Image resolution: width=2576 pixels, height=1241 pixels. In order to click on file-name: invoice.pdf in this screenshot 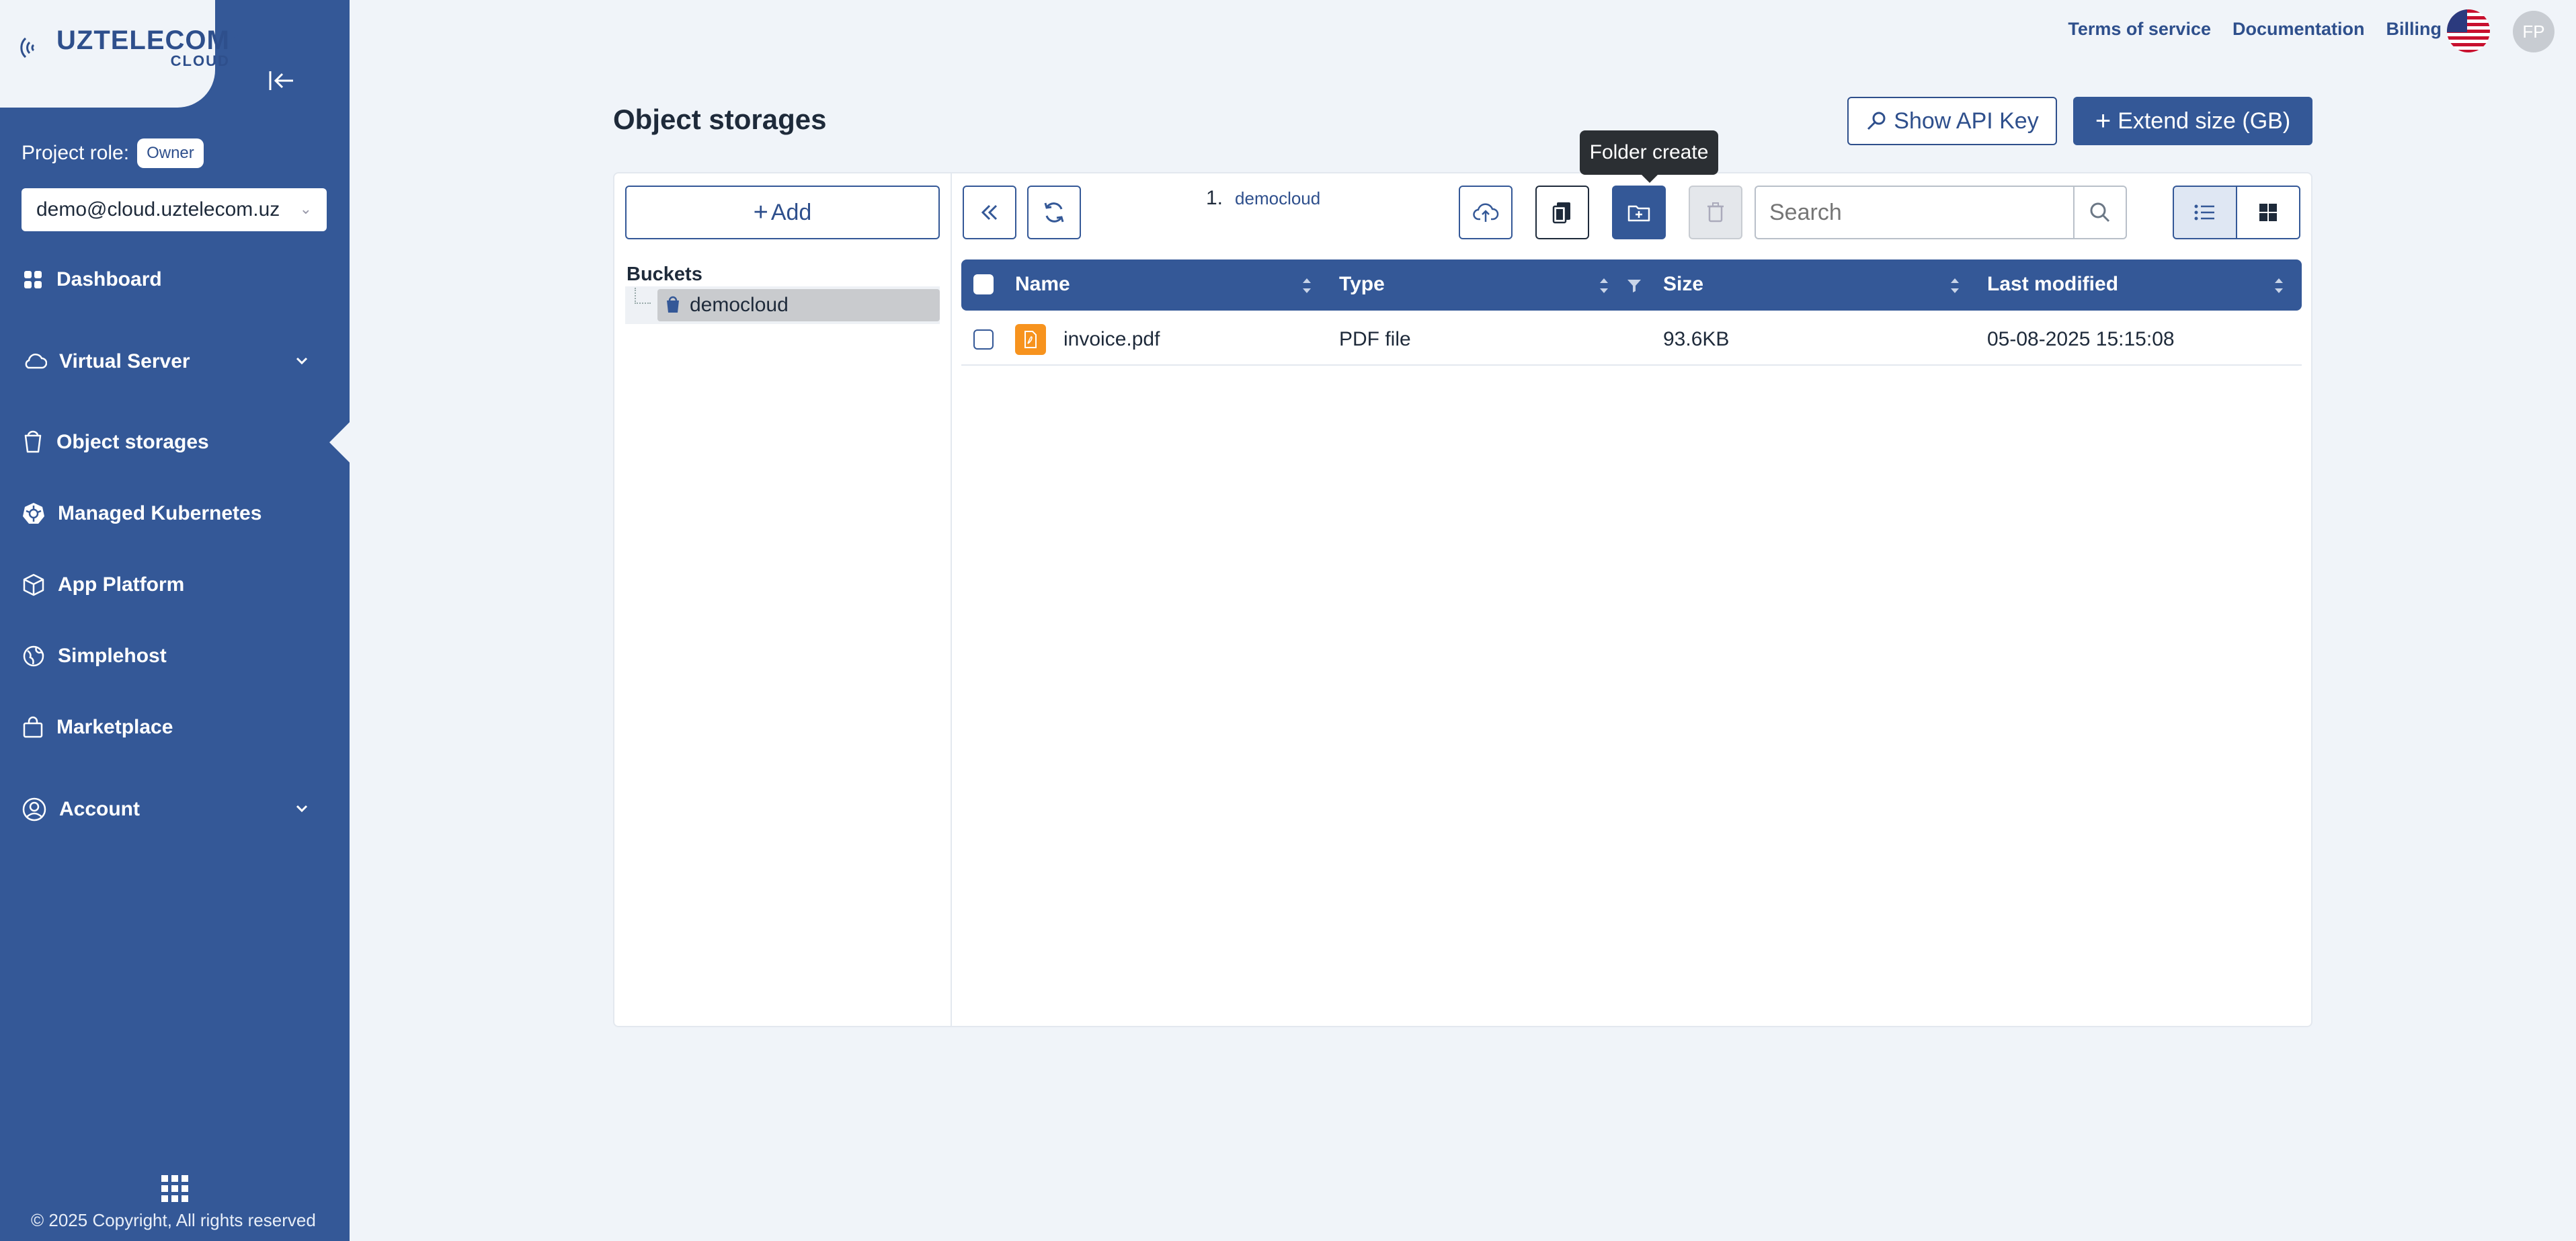, I will do `click(1111, 339)`.